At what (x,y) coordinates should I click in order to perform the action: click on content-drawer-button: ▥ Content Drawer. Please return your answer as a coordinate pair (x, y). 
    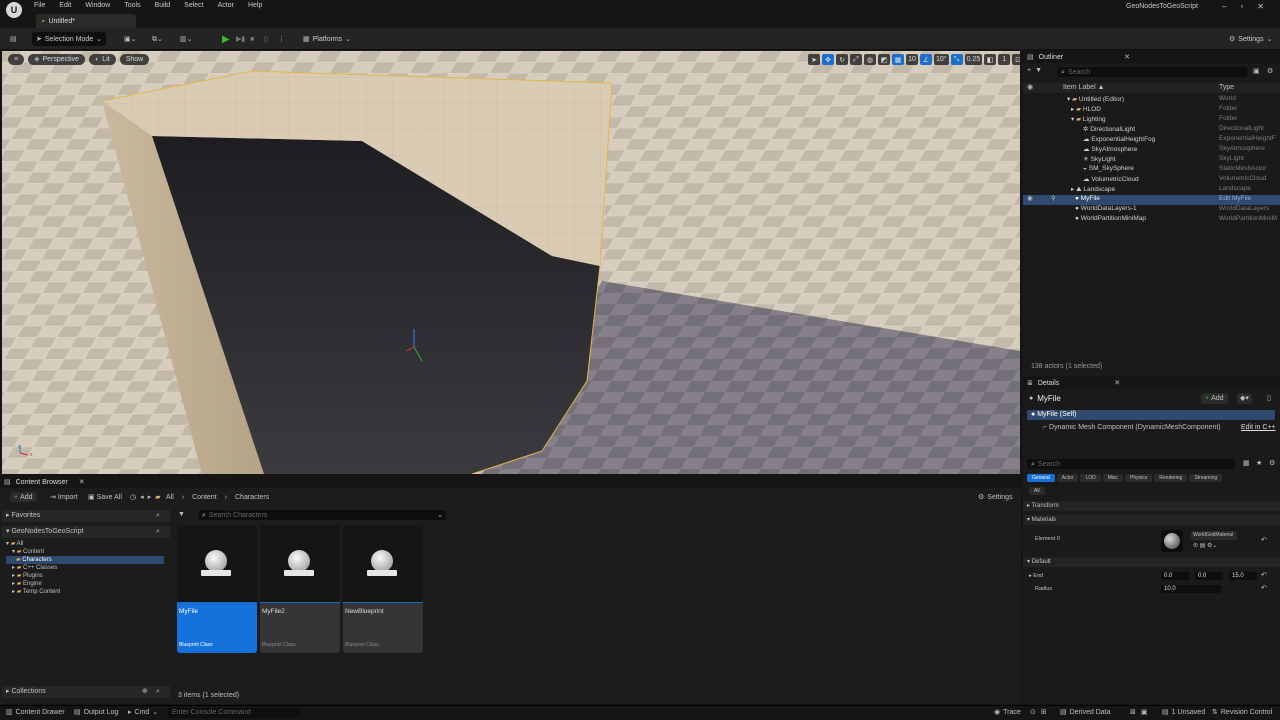
    Looking at the image, I should click on (35, 712).